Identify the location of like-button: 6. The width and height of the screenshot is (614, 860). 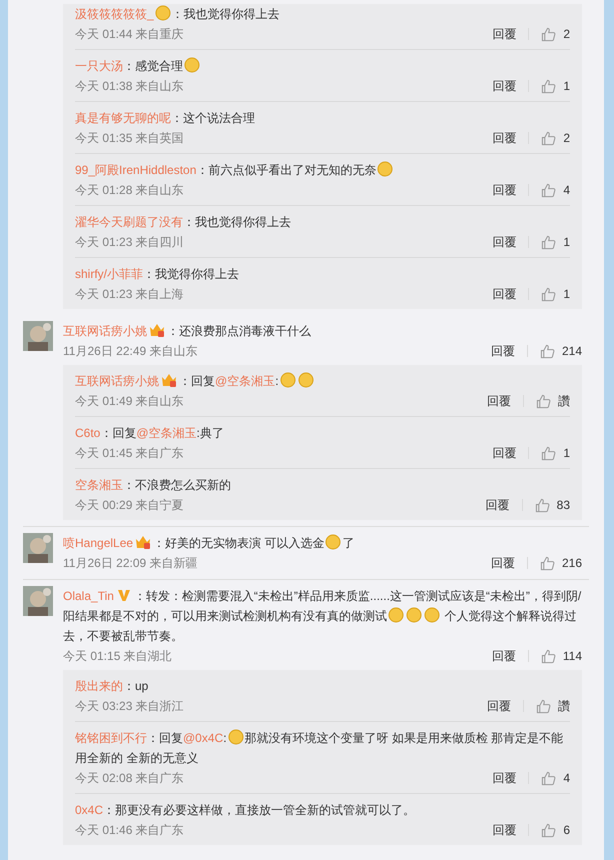
(555, 830).